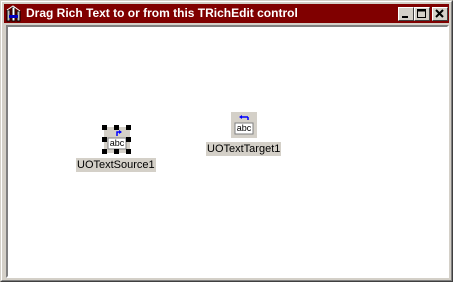  I want to click on text-target-label: UOTextTarget1, so click(244, 149).